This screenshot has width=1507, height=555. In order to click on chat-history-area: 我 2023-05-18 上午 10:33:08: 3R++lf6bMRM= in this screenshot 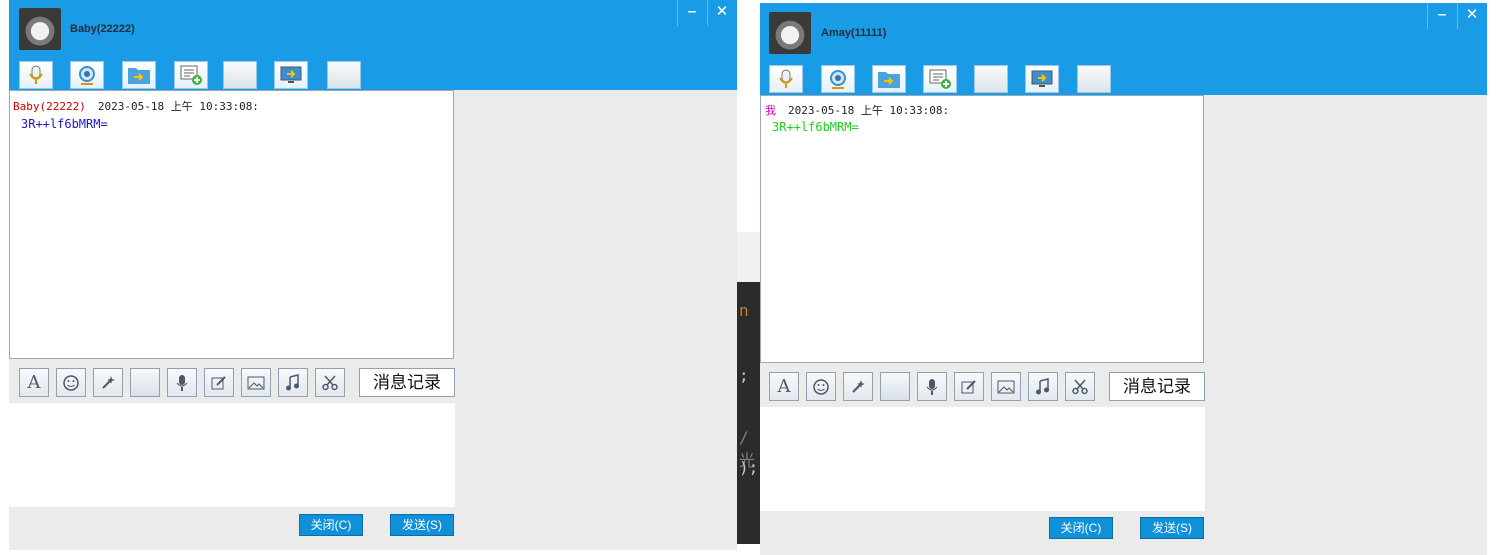, I will do `click(982, 229)`.